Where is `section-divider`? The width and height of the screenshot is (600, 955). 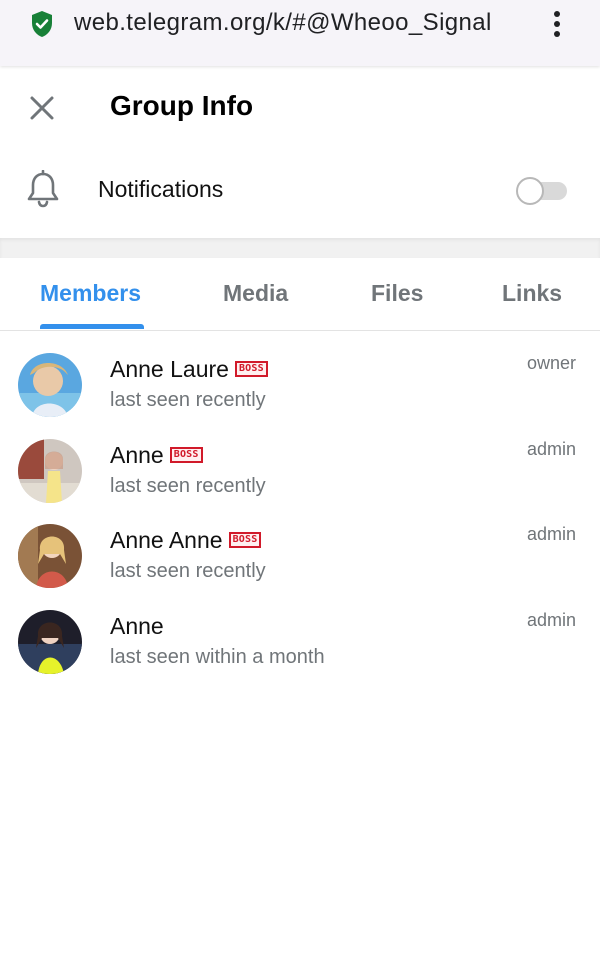
section-divider is located at coordinates (300, 248).